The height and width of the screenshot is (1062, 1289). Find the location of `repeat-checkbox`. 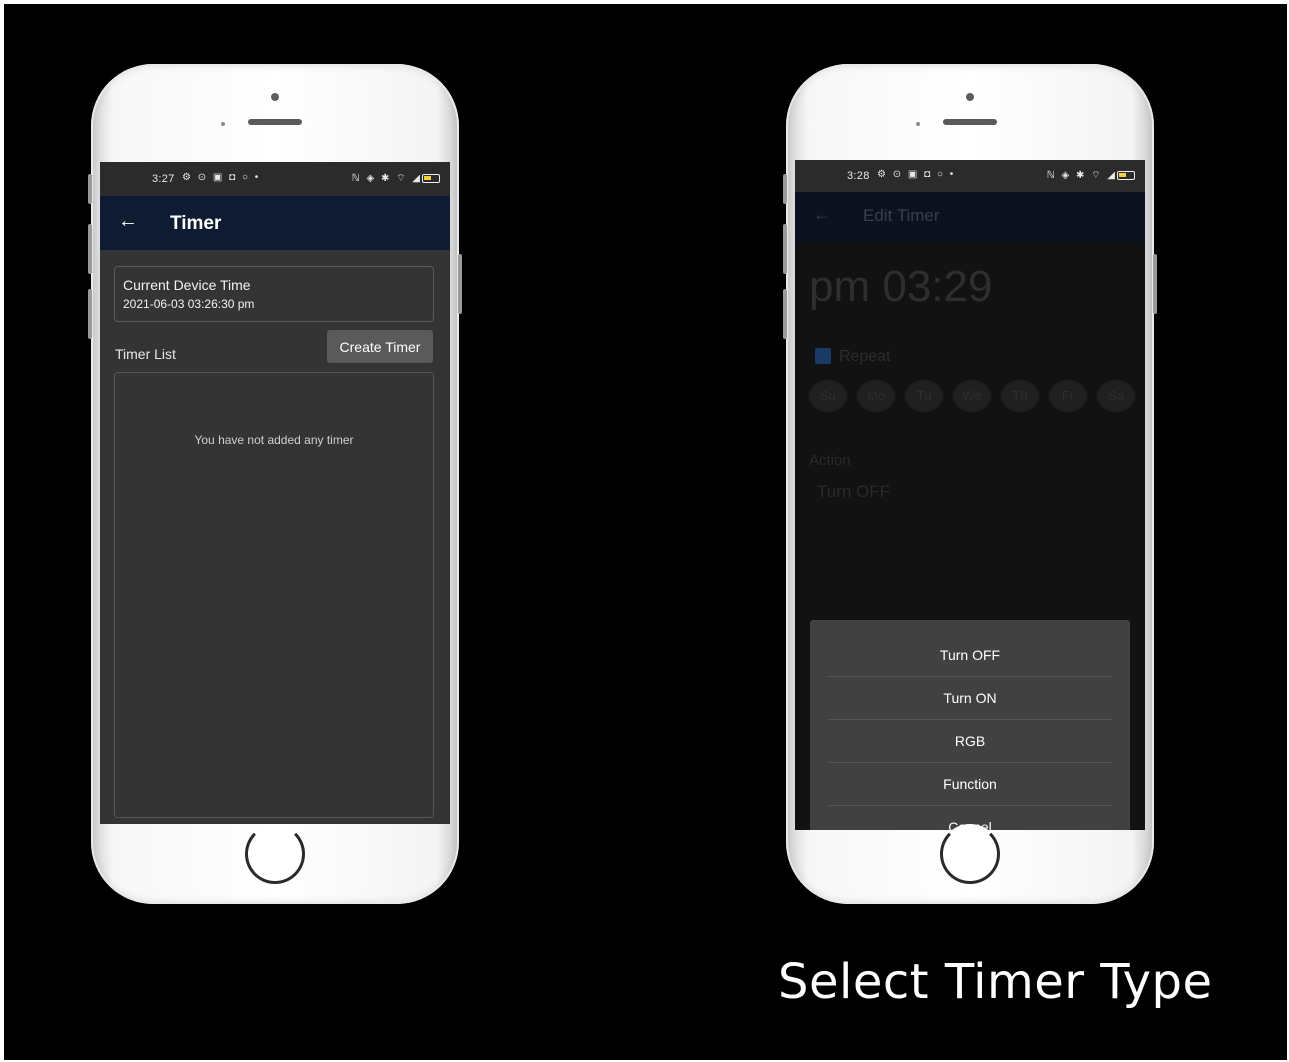

repeat-checkbox is located at coordinates (823, 356).